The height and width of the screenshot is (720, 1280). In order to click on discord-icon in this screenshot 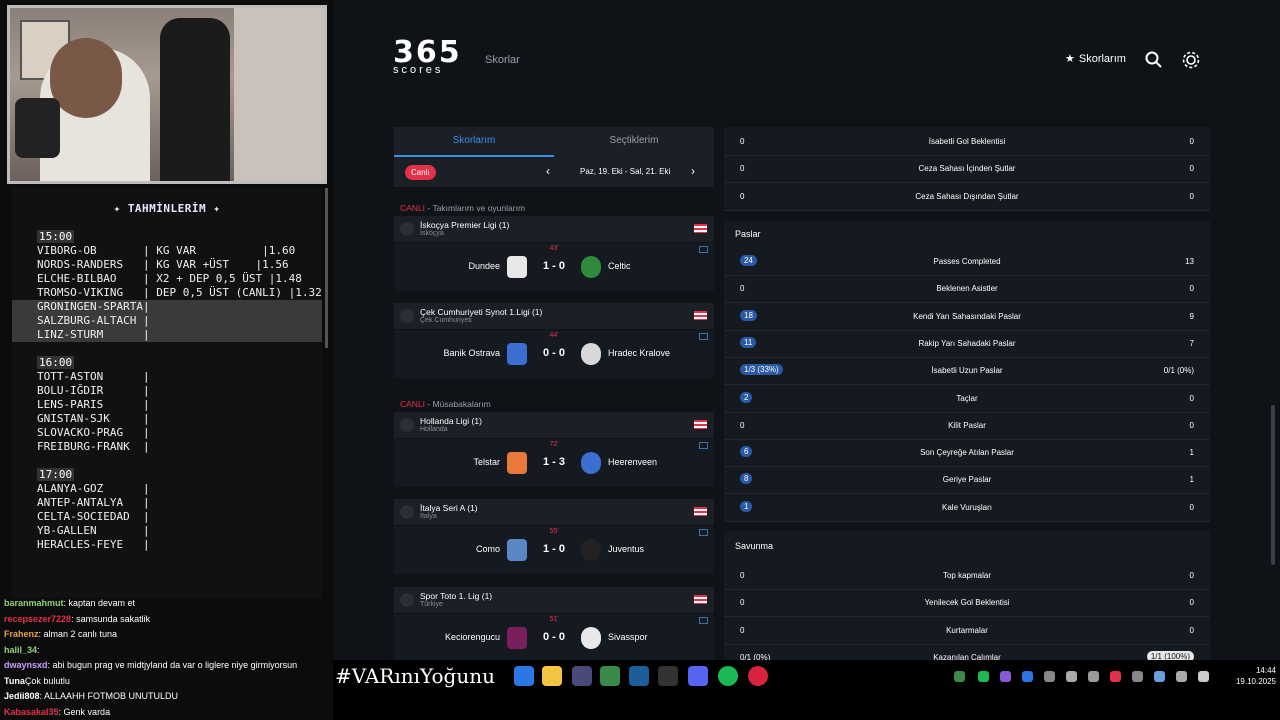, I will do `click(698, 676)`.